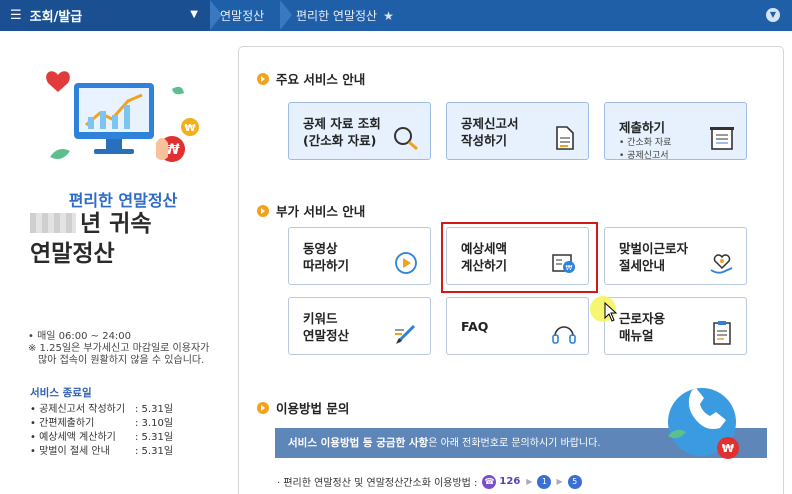  What do you see at coordinates (105, 15) in the screenshot?
I see `menu-dropdown: ☰ 조회/발급 ▼` at bounding box center [105, 15].